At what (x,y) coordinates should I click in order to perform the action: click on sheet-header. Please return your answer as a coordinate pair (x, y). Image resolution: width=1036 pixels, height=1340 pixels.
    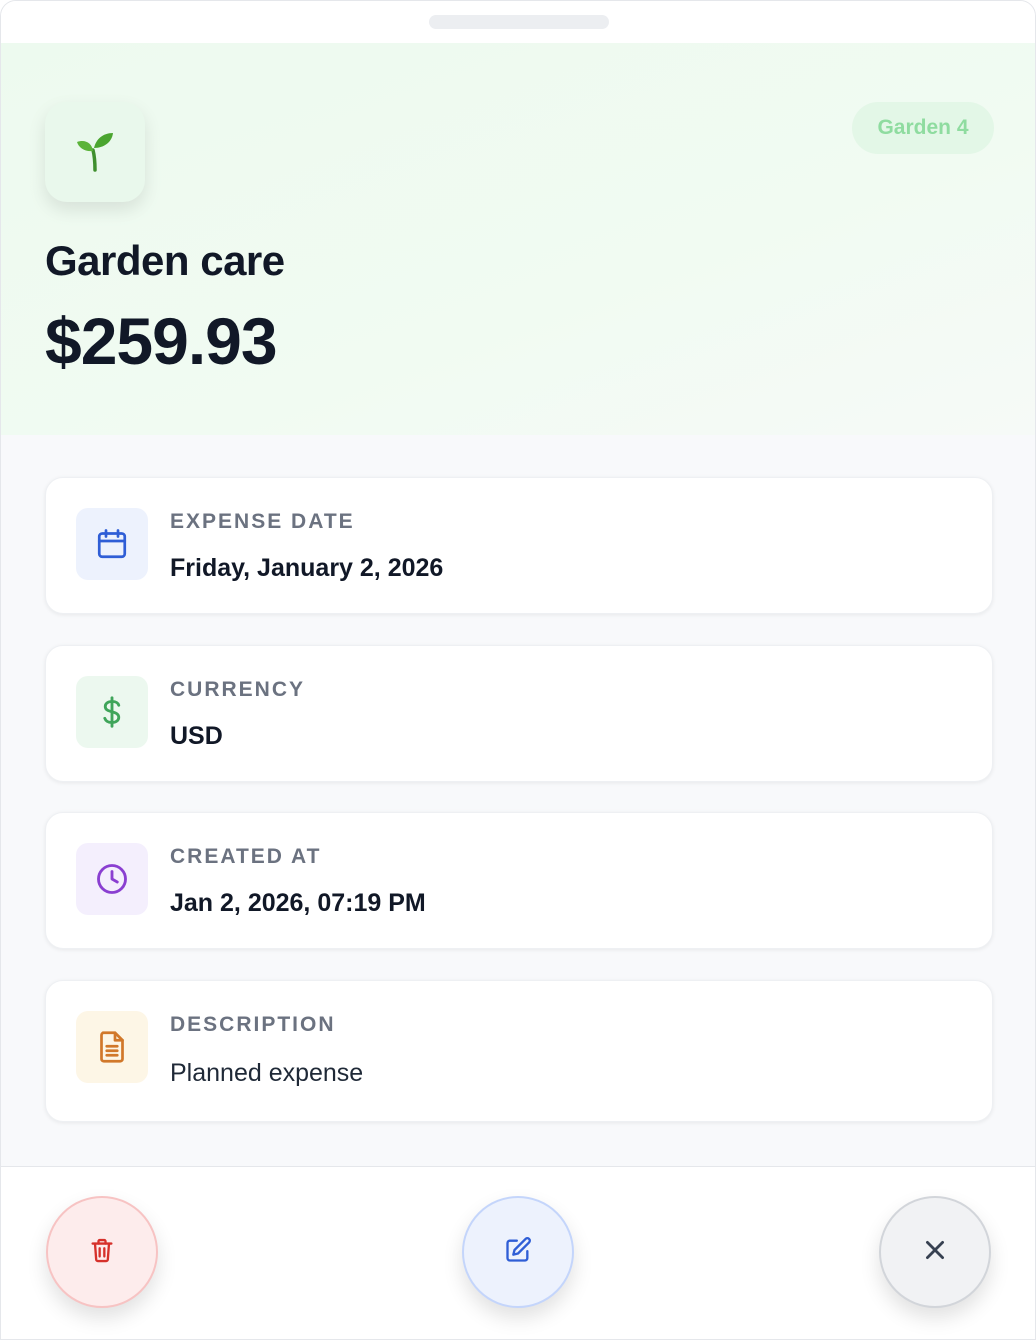
    Looking at the image, I should click on (518, 22).